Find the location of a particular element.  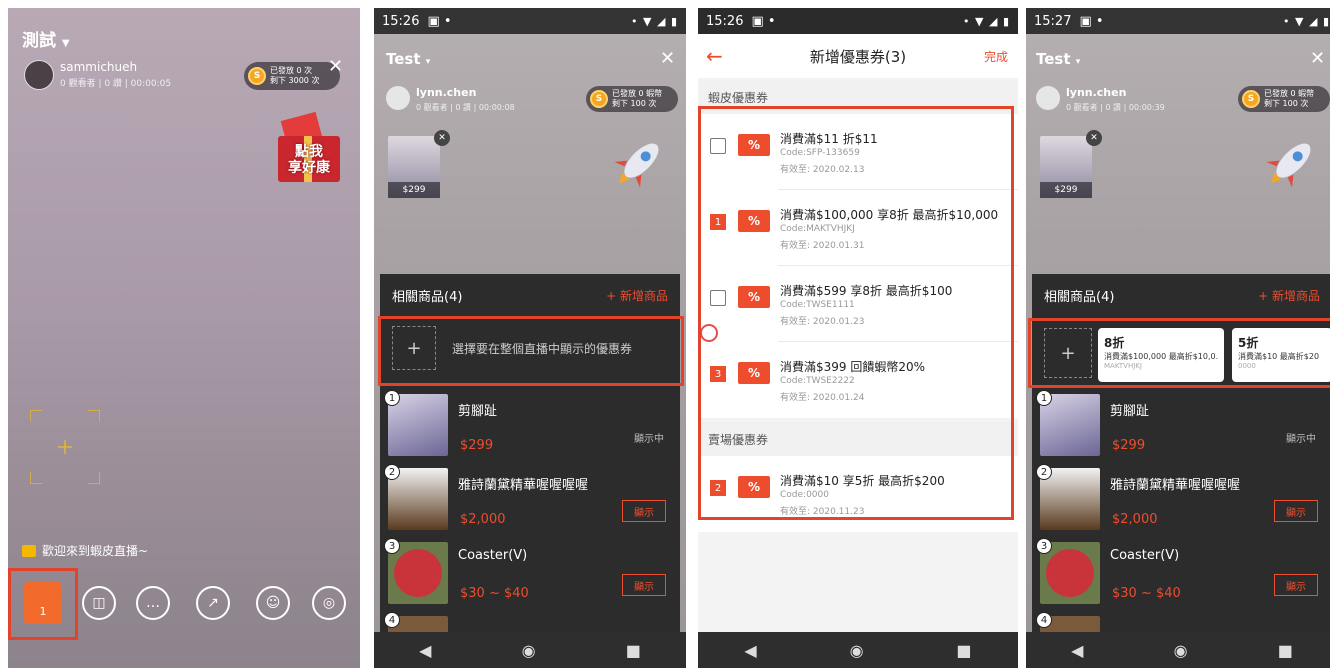

pinned-price: $299 is located at coordinates (1066, 190).